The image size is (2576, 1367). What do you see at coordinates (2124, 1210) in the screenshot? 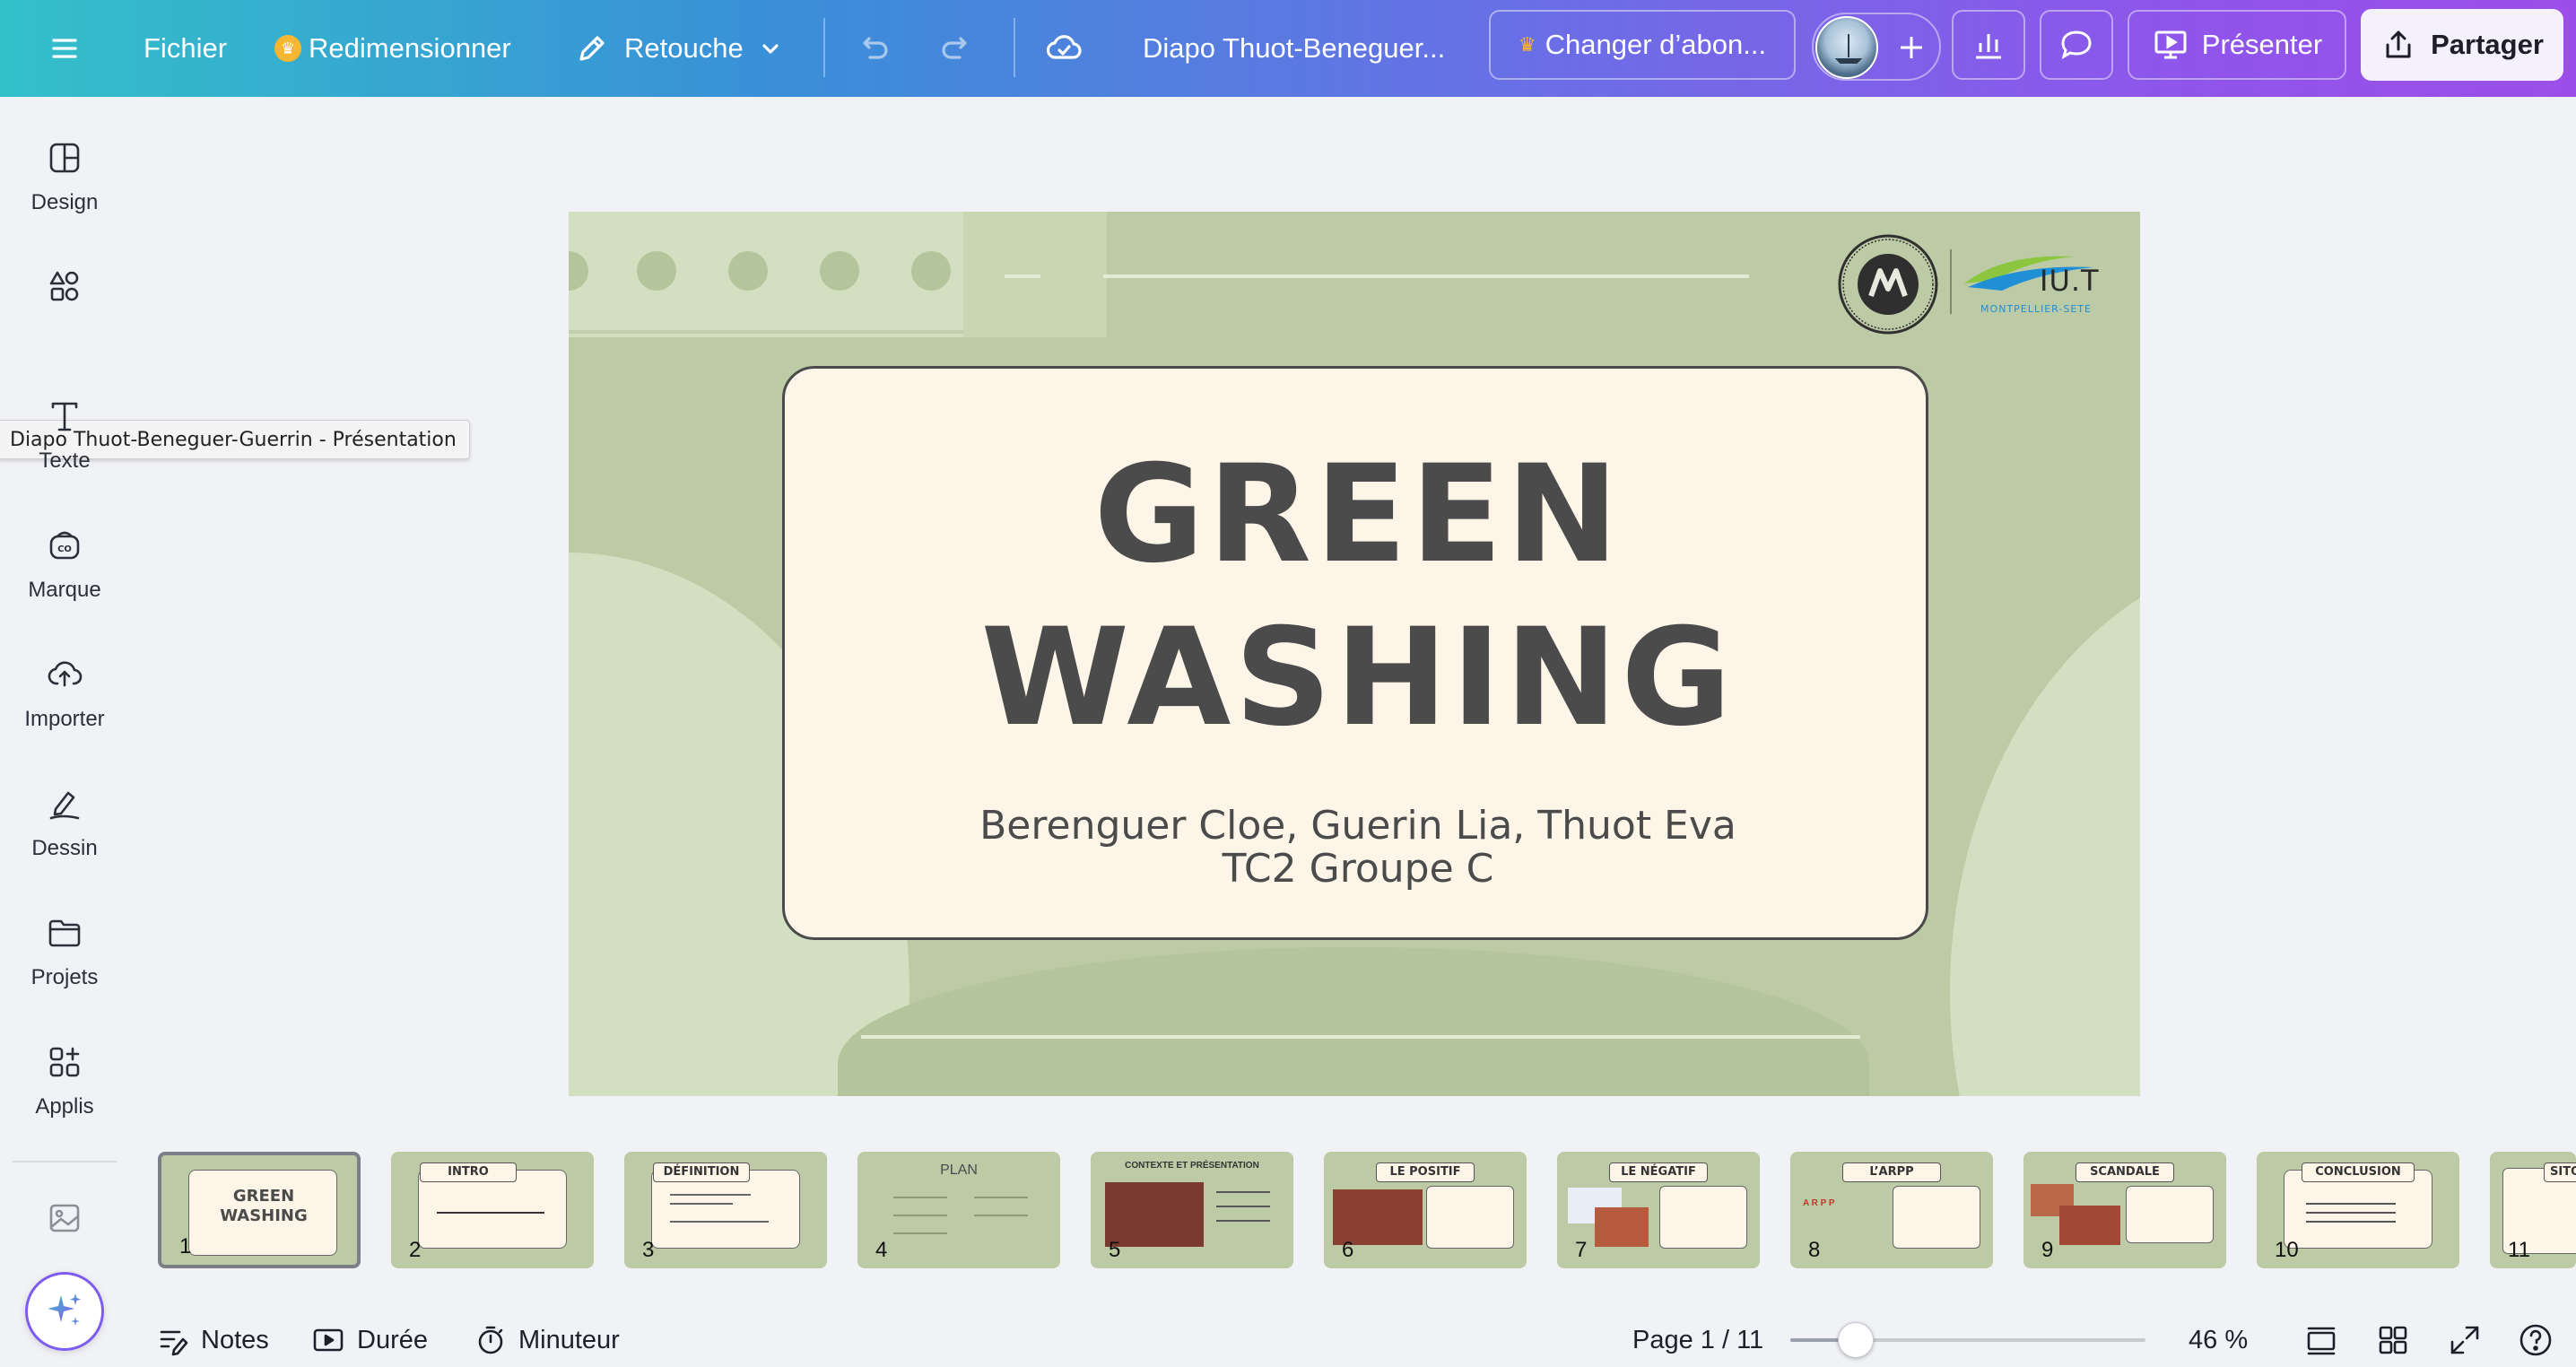
I see `slide-thumbnail: SCANDALE 9` at bounding box center [2124, 1210].